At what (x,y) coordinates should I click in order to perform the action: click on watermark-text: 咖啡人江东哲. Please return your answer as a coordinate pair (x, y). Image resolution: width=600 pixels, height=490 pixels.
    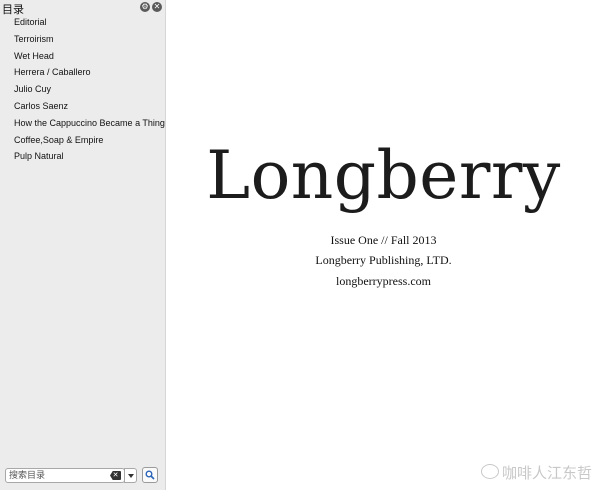
    Looking at the image, I should click on (546, 473).